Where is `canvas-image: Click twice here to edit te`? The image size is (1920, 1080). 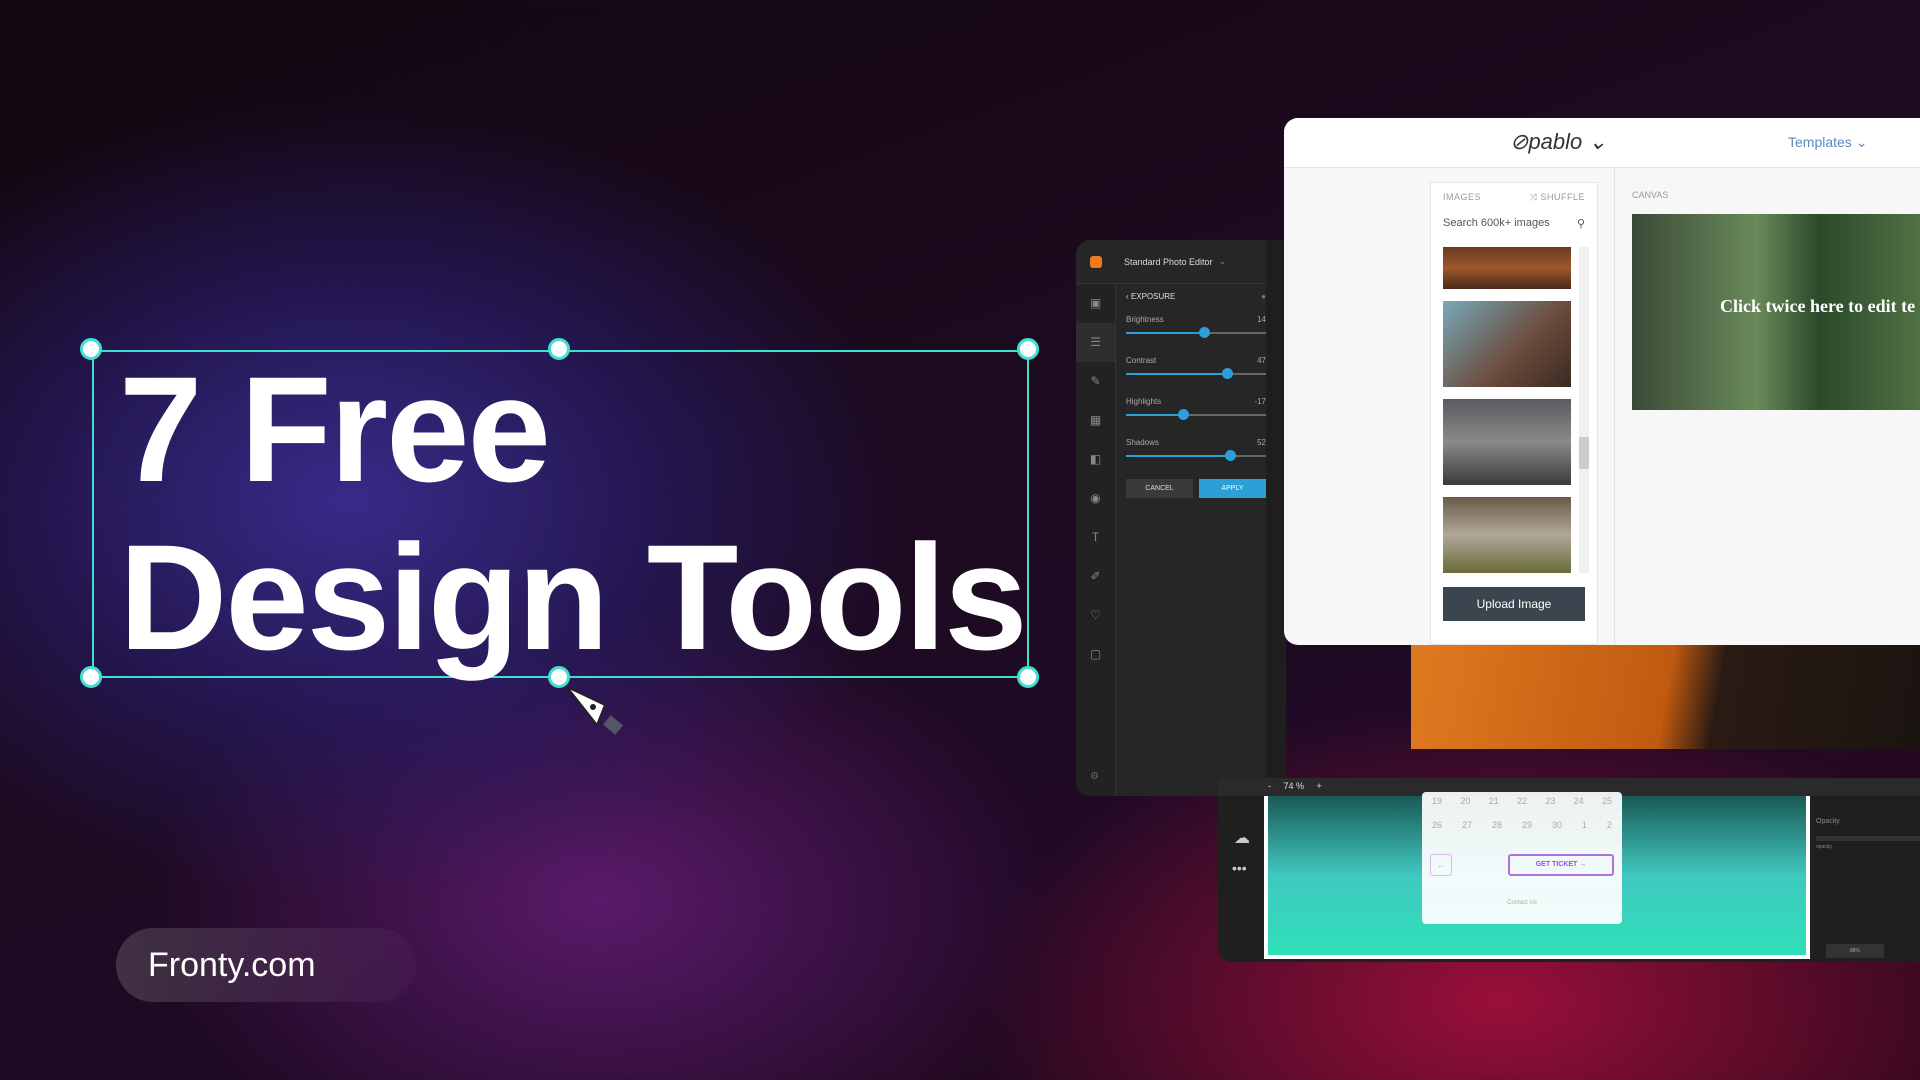
canvas-image: Click twice here to edit te is located at coordinates (1776, 312).